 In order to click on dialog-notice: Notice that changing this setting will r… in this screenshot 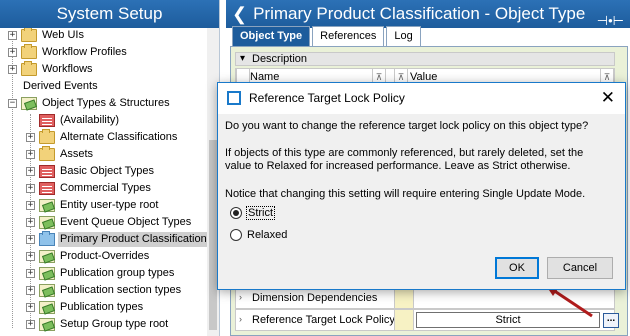, I will do `click(405, 194)`.